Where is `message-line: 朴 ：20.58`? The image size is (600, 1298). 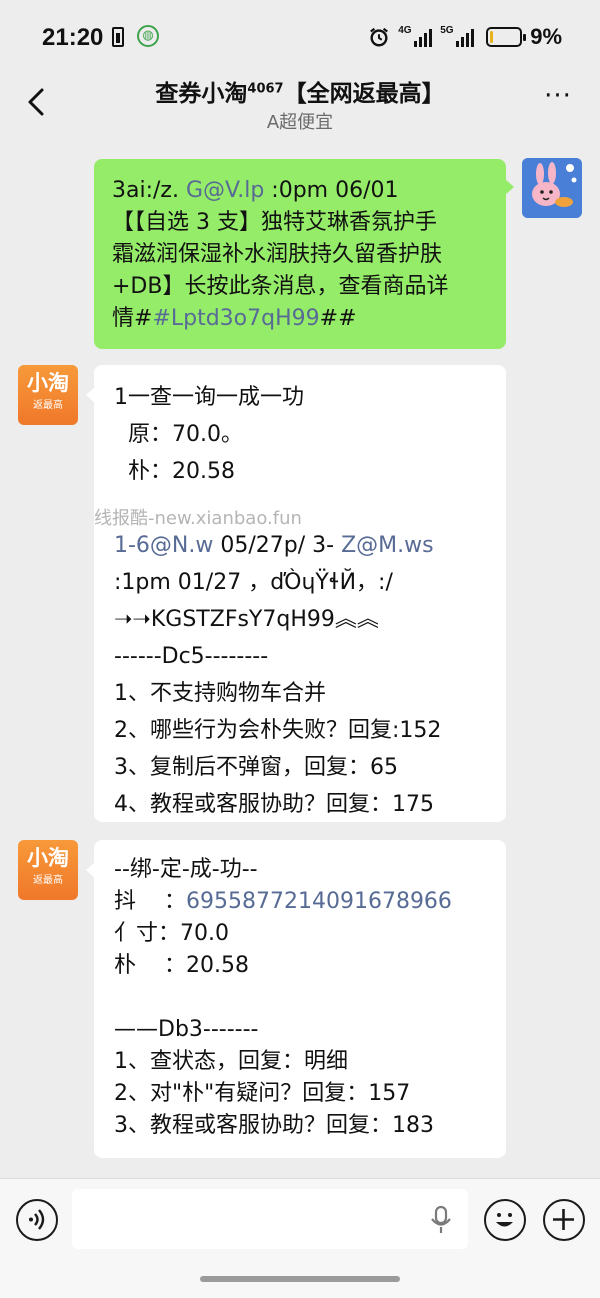 message-line: 朴 ：20.58 is located at coordinates (181, 965).